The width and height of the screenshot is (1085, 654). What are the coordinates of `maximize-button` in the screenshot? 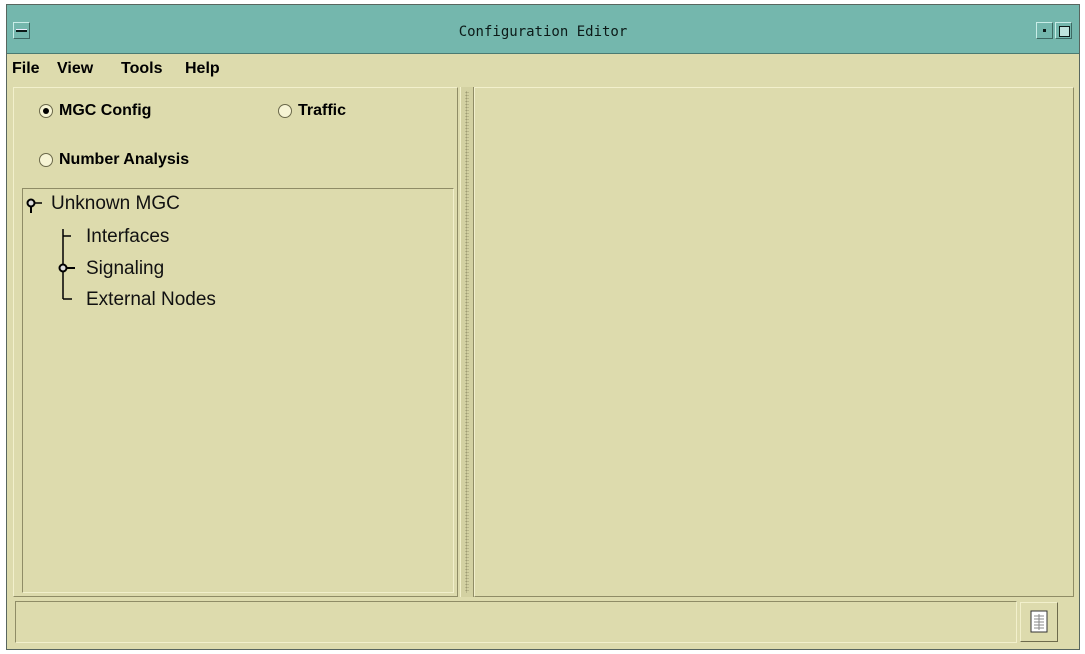 It's located at (1063, 30).